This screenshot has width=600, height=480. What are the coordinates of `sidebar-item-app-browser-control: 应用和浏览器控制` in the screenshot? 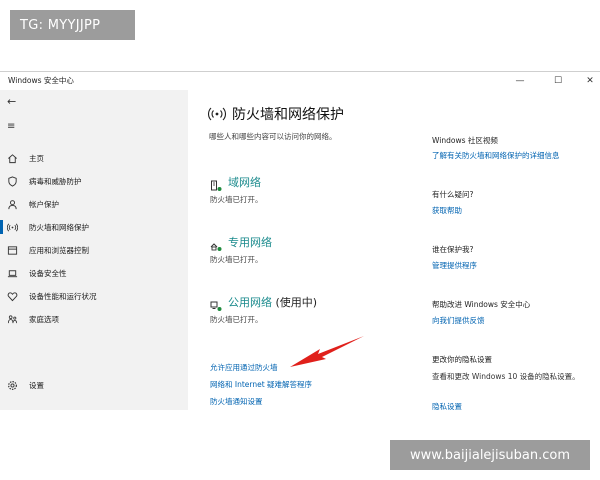 It's located at (94, 250).